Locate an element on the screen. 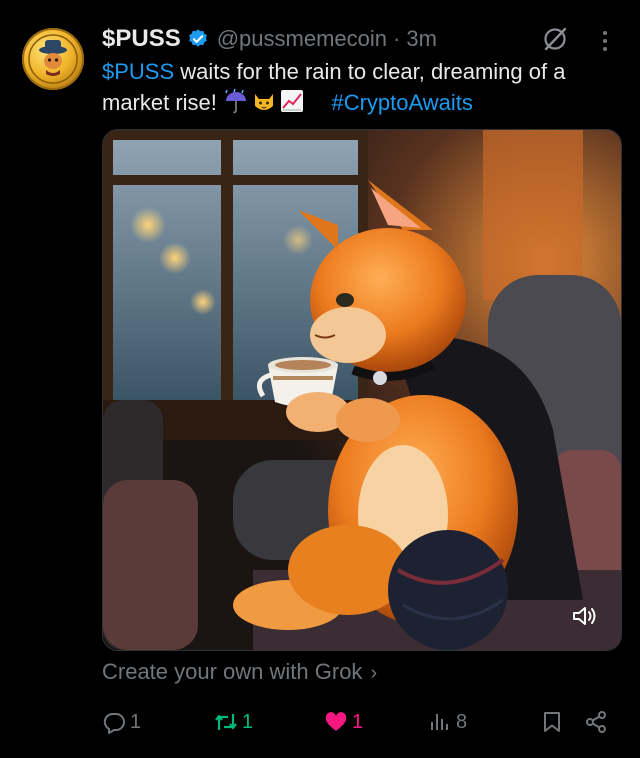 The height and width of the screenshot is (758, 640). post-header: $PUSS @pussmemecoin · 3m is located at coordinates (269, 39).